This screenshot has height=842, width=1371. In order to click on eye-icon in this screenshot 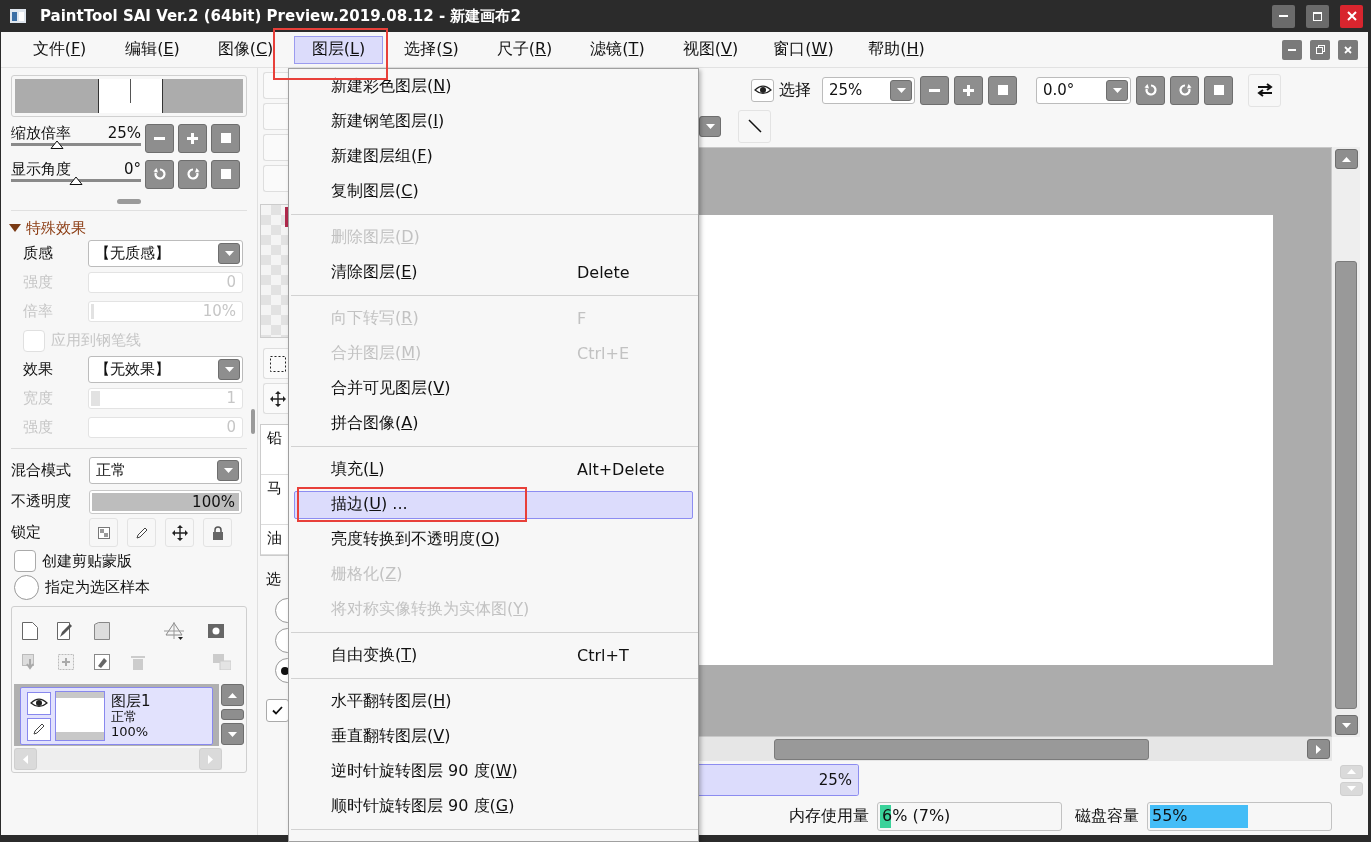, I will do `click(39, 703)`.